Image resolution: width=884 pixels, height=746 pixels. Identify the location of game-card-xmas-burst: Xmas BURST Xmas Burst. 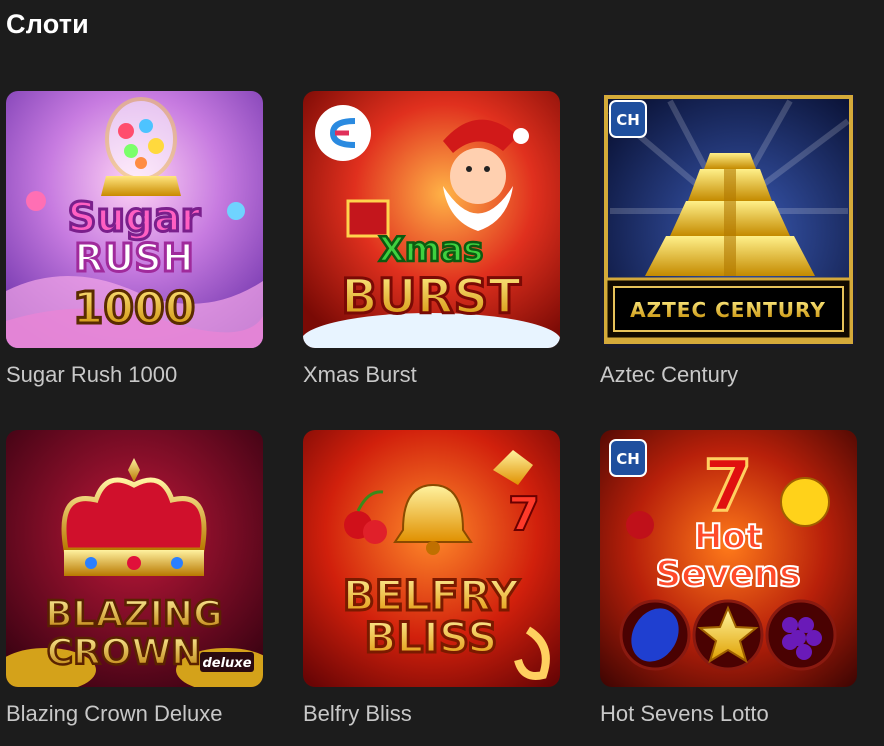
(431, 239).